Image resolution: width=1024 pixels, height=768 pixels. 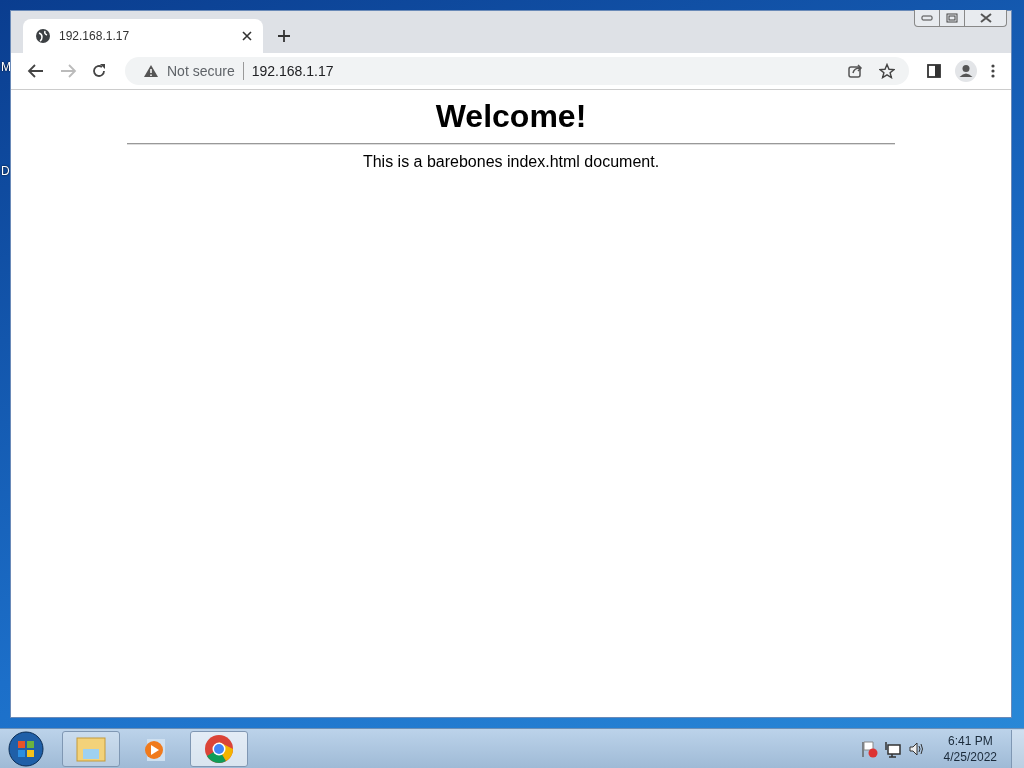 What do you see at coordinates (91, 748) in the screenshot?
I see `folder-icon` at bounding box center [91, 748].